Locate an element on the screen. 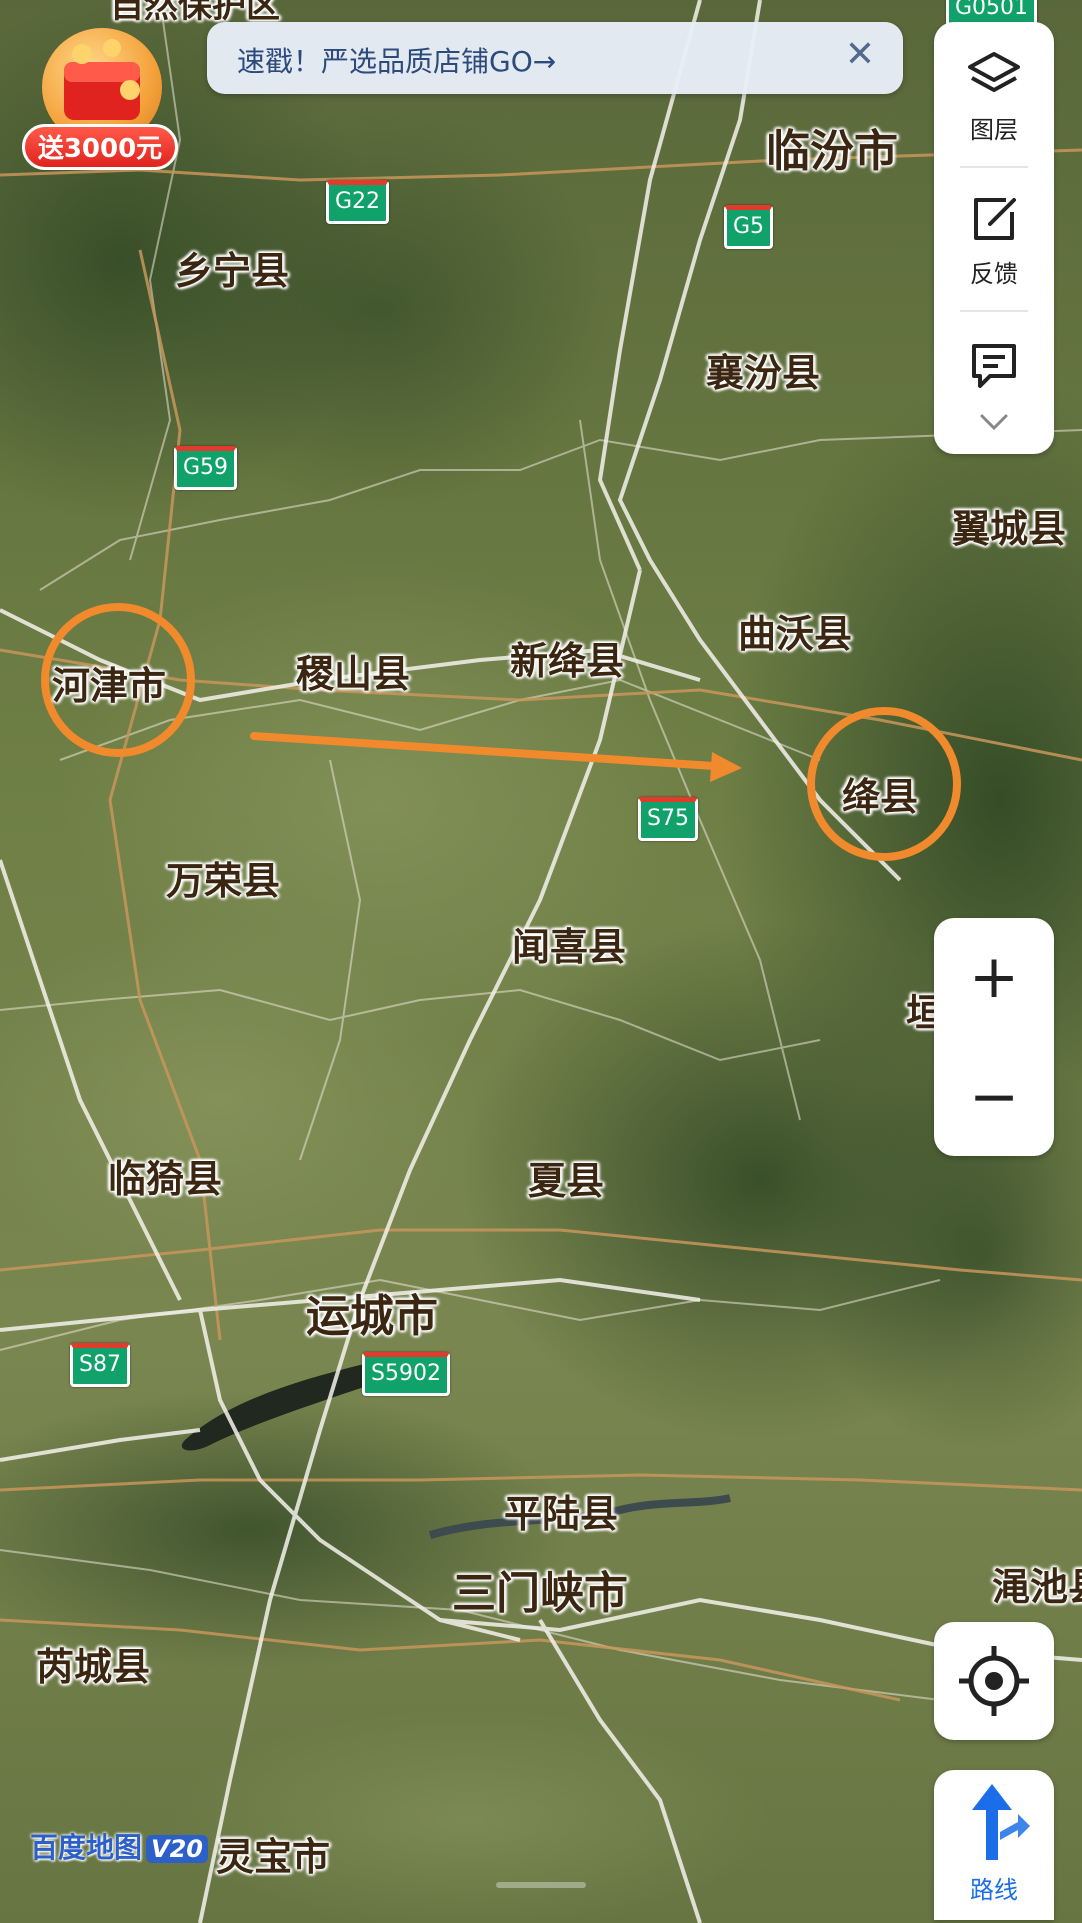  layers-button: 图层 is located at coordinates (994, 96).